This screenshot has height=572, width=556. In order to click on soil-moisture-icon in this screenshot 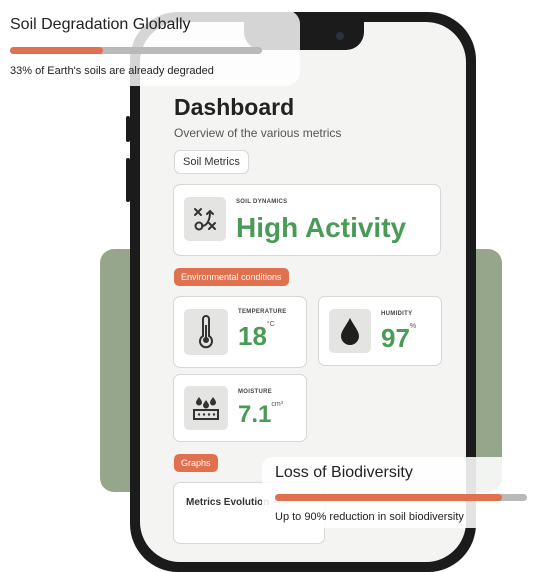, I will do `click(206, 408)`.